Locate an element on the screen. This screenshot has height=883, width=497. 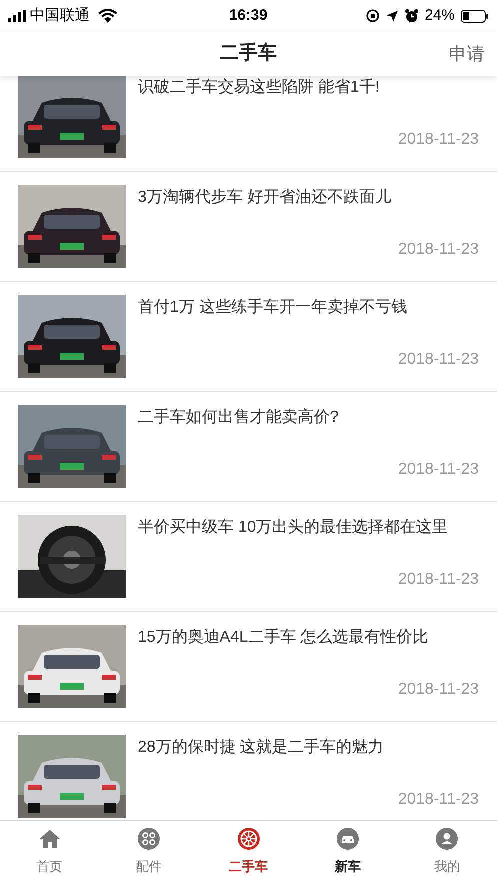
tab-item: 我的 is located at coordinates (447, 852).